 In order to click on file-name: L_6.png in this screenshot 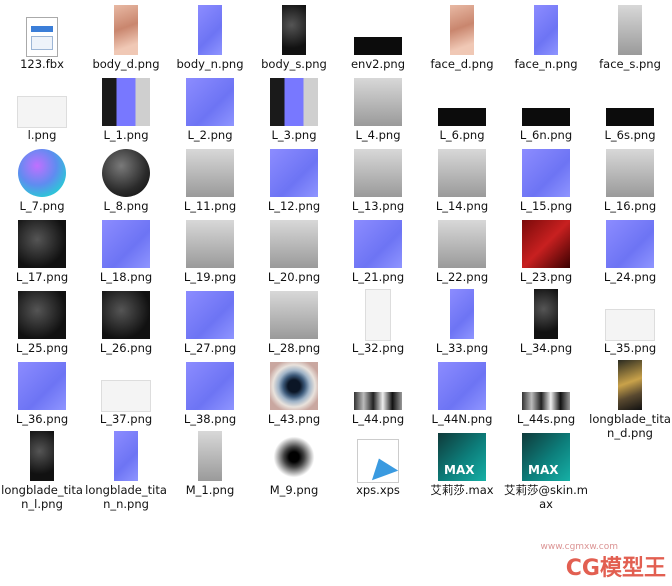, I will do `click(462, 135)`.